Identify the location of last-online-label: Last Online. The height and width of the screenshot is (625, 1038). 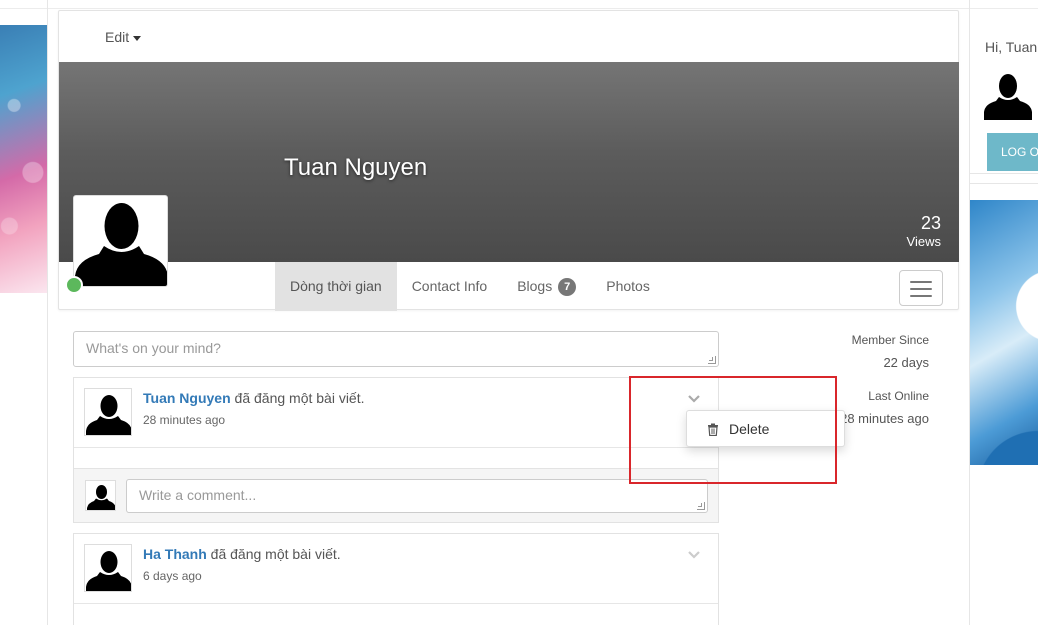
(898, 396).